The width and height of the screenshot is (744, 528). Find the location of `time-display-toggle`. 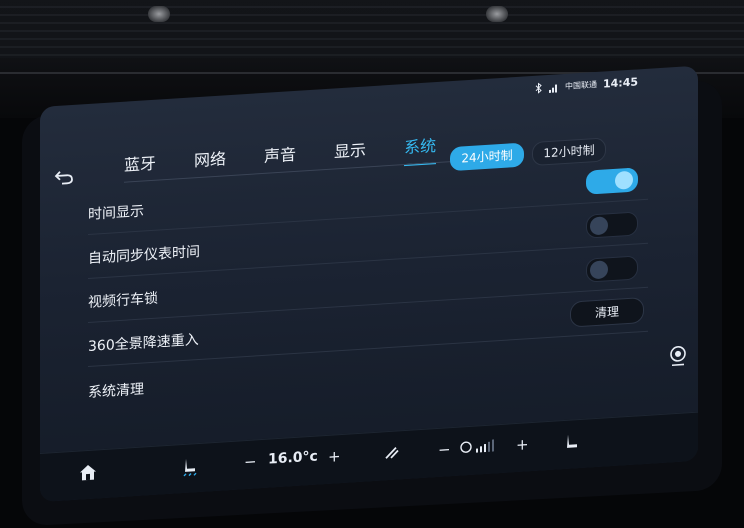

time-display-toggle is located at coordinates (612, 181).